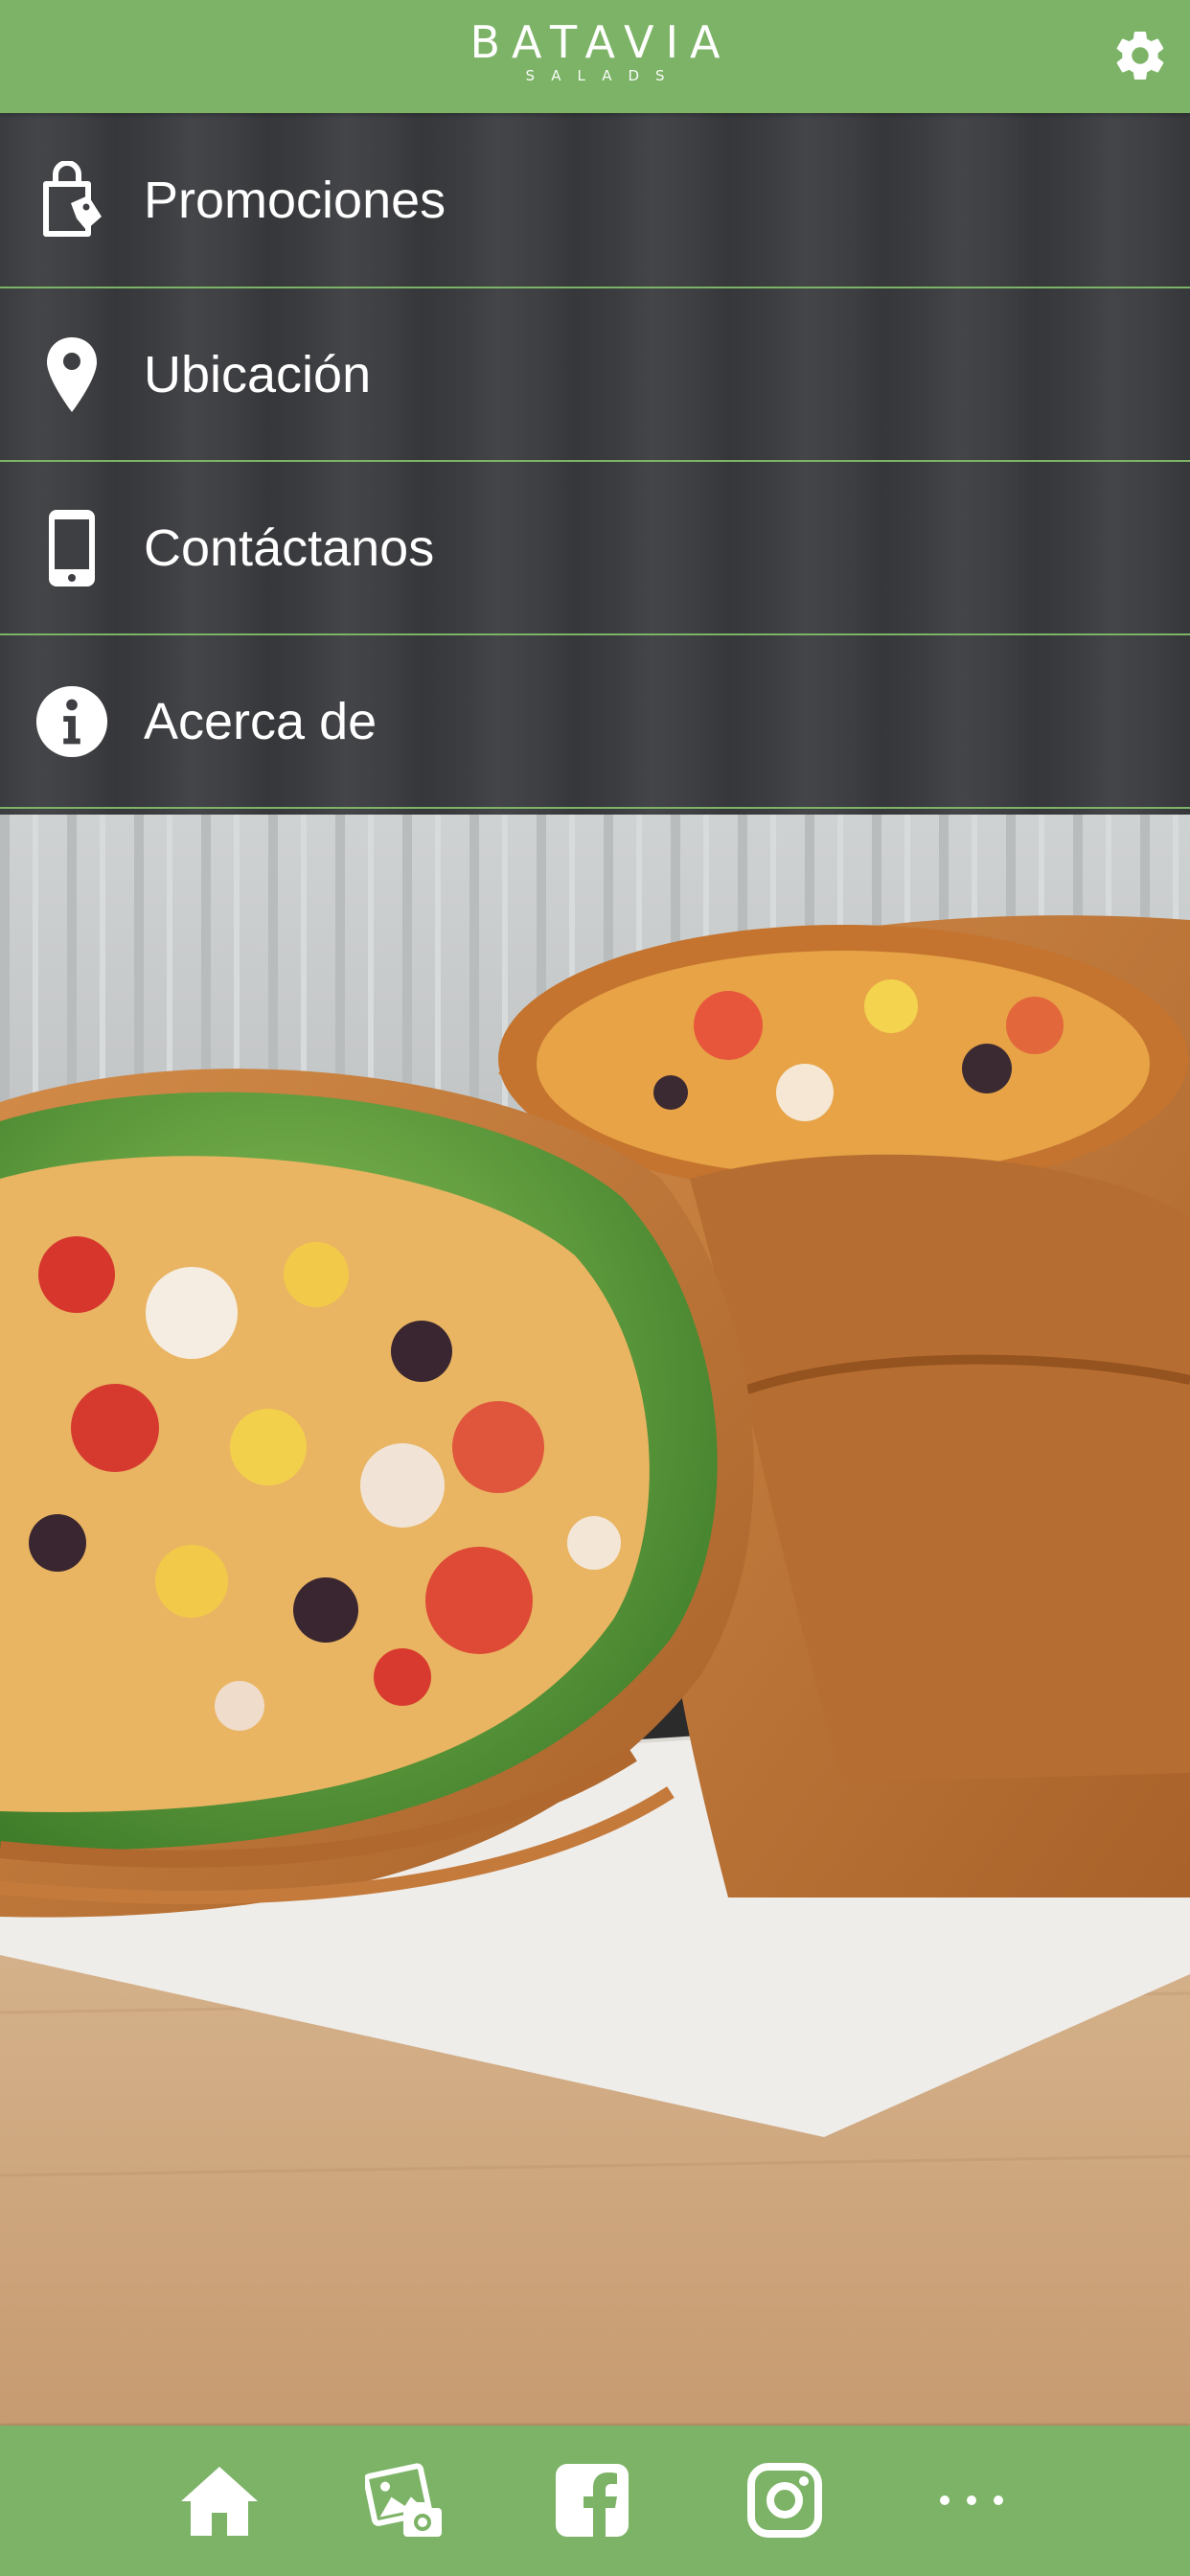 The width and height of the screenshot is (1190, 2576). I want to click on smartphone-icon, so click(72, 548).